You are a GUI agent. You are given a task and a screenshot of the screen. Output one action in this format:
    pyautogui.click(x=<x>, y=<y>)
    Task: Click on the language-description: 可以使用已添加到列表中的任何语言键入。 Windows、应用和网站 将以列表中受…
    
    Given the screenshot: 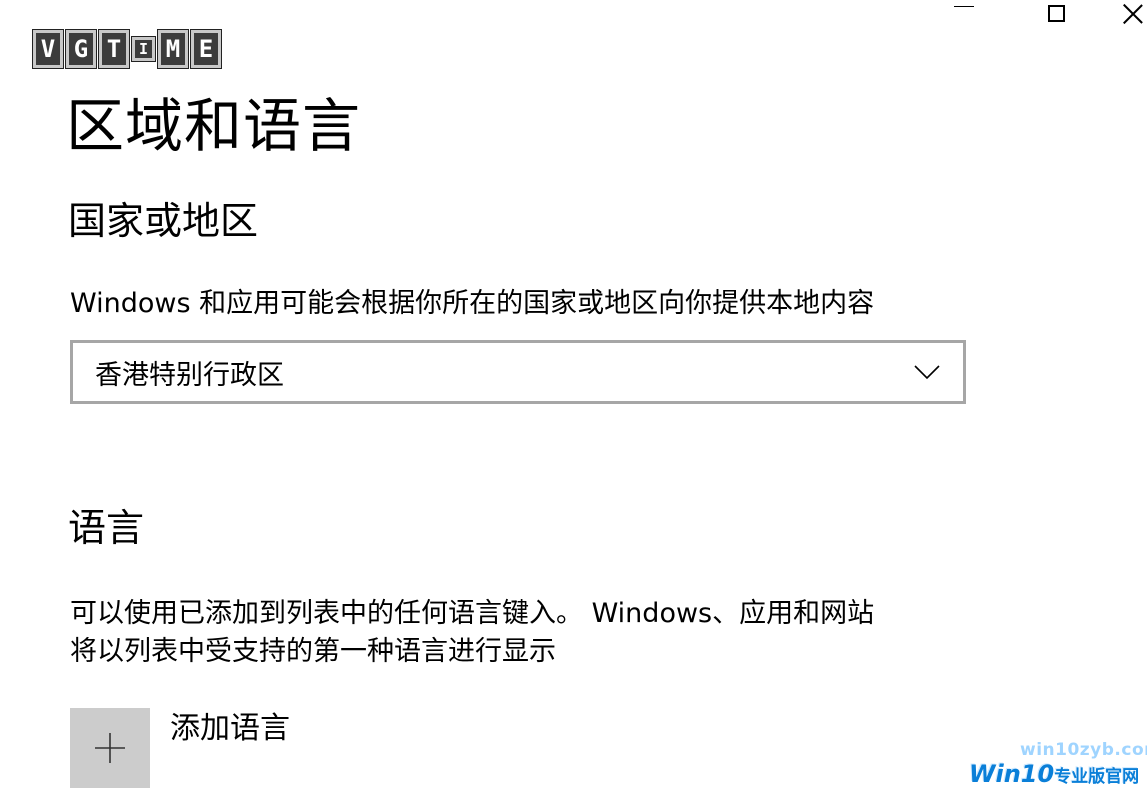 What is the action you would take?
    pyautogui.click(x=520, y=633)
    